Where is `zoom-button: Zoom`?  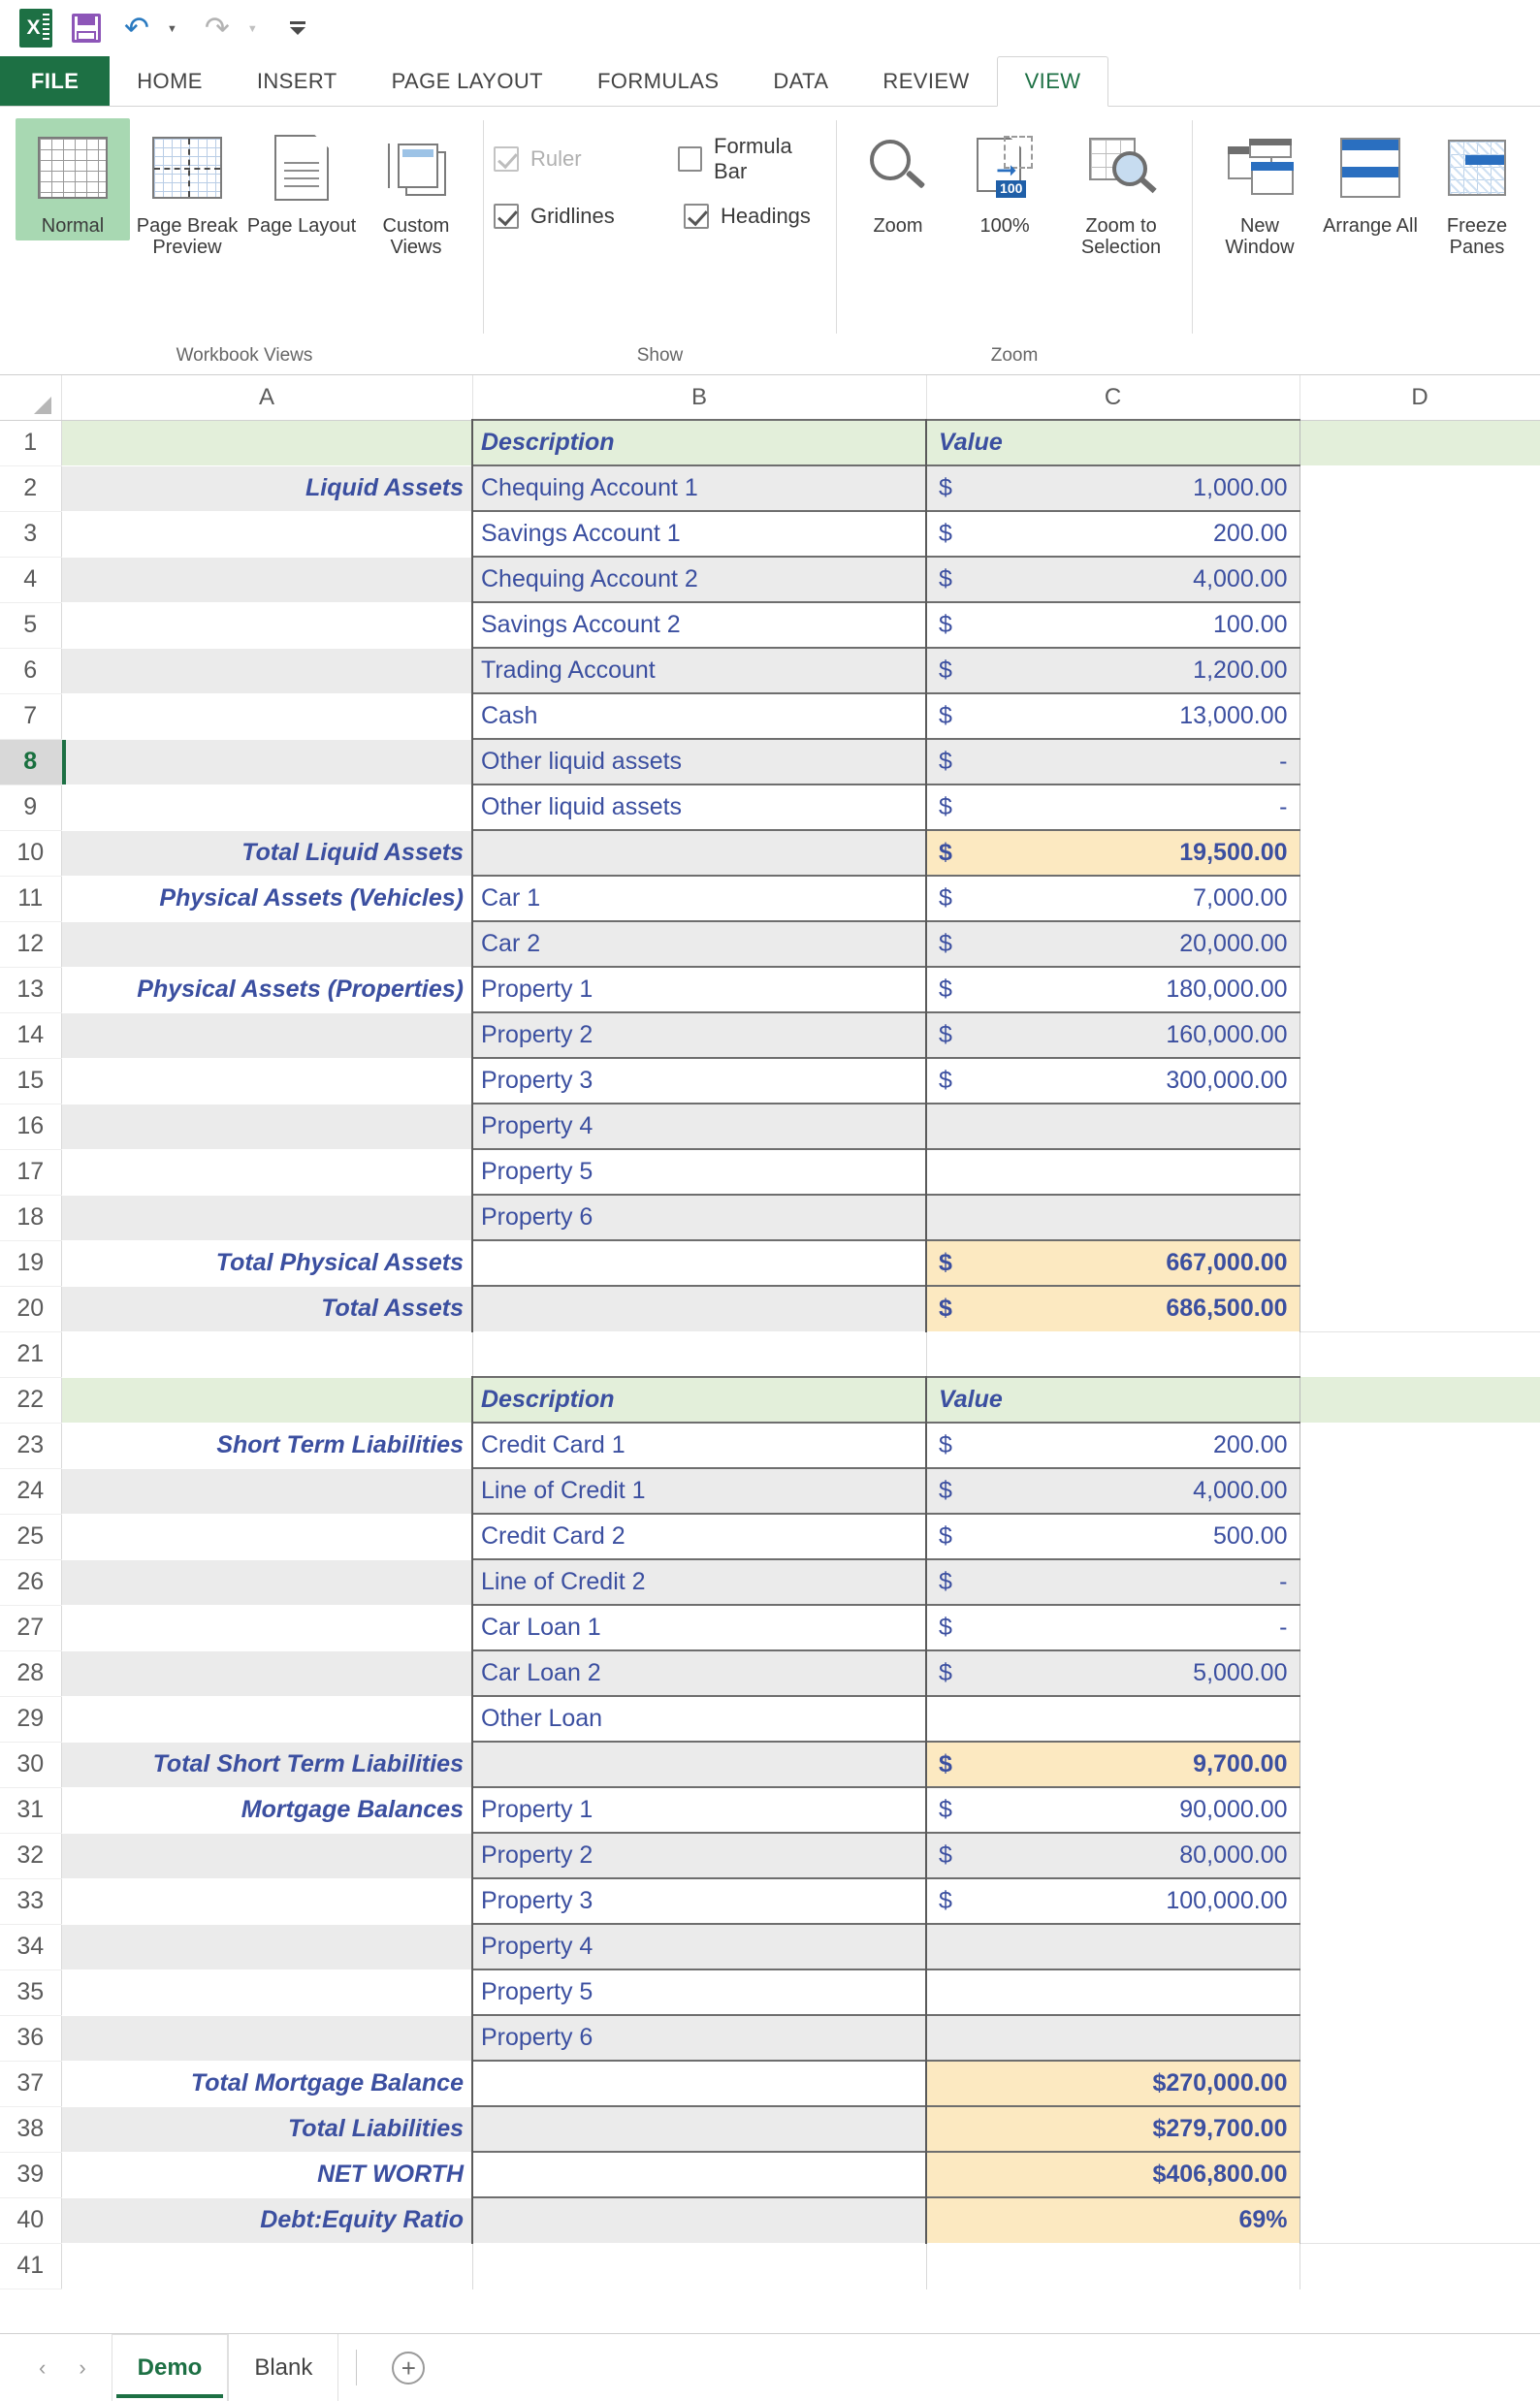
zoom-button: Zoom is located at coordinates (898, 179).